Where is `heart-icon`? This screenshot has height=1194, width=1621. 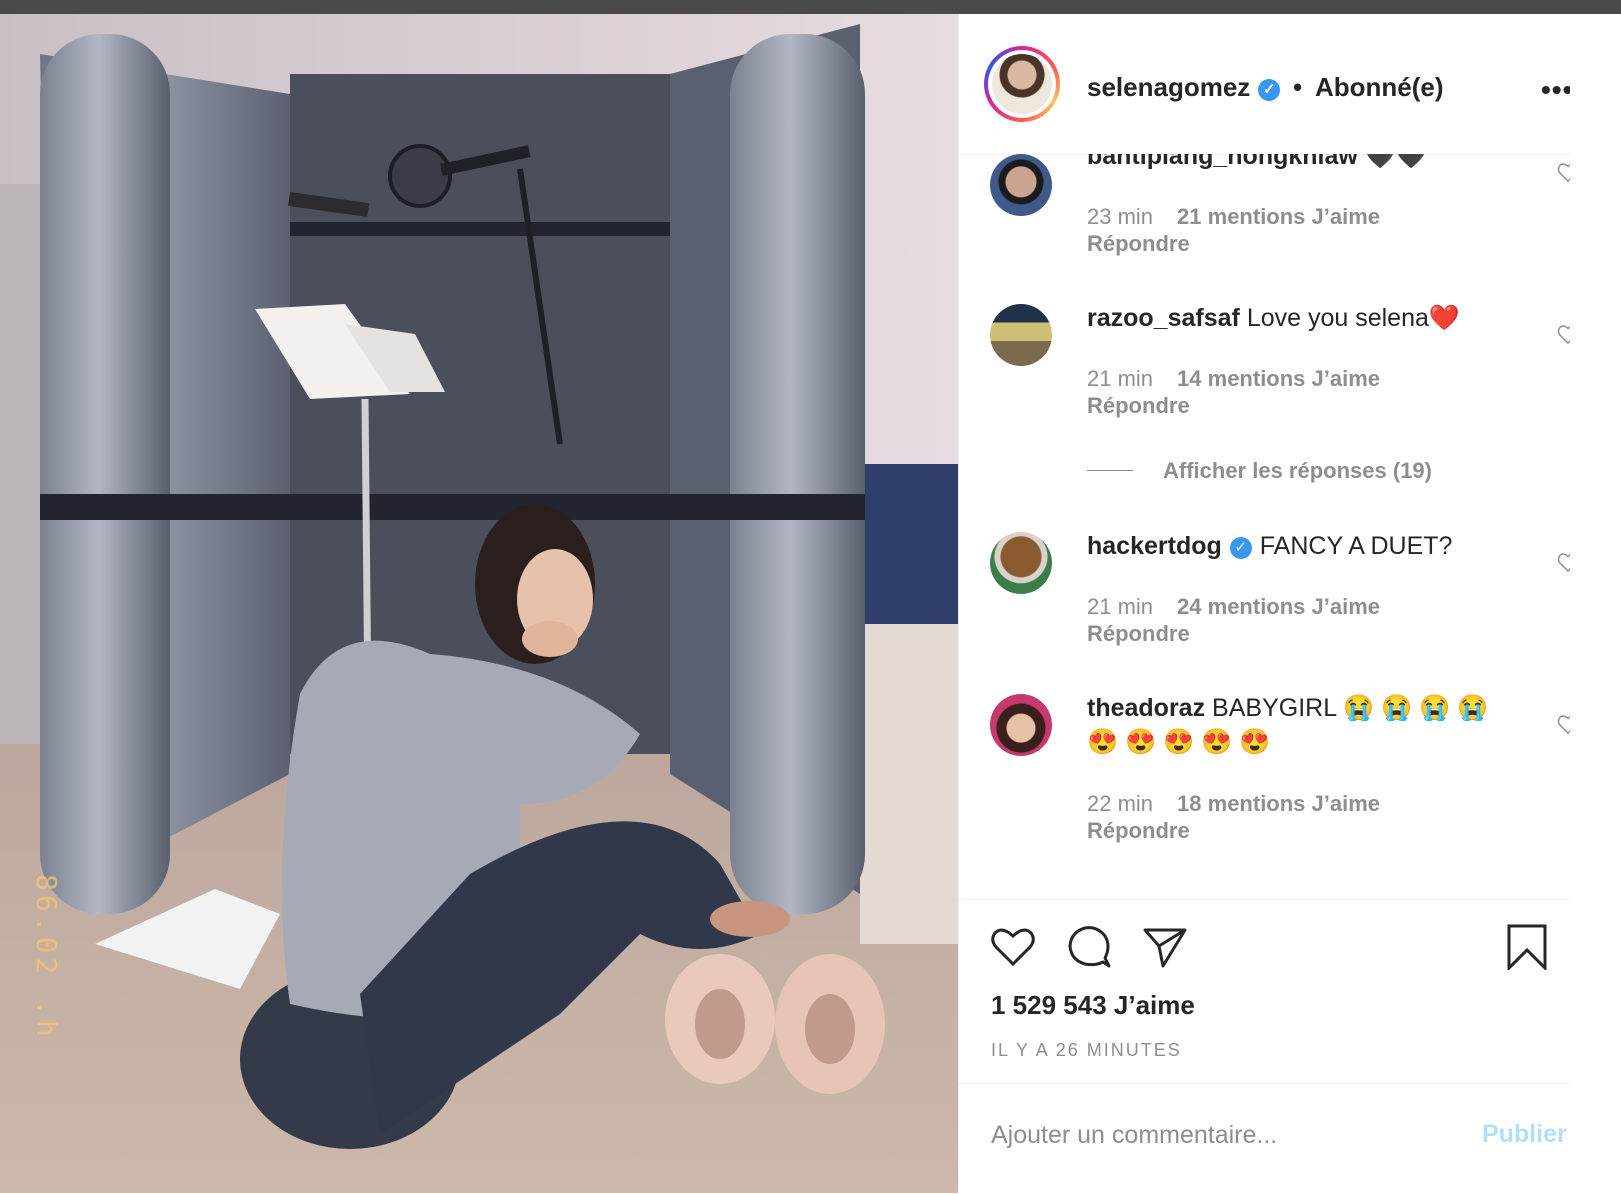 heart-icon is located at coordinates (1013, 946).